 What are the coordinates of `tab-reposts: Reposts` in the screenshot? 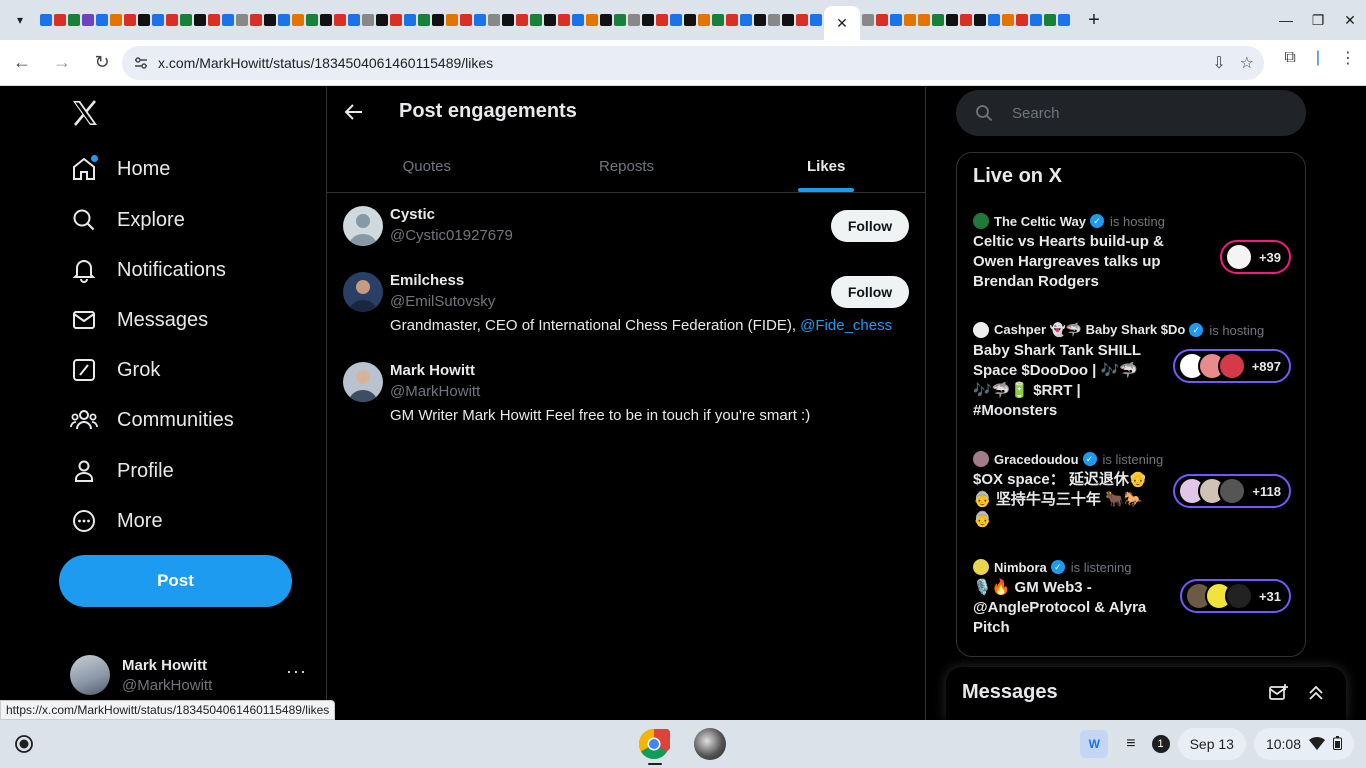 It's located at (627, 166).